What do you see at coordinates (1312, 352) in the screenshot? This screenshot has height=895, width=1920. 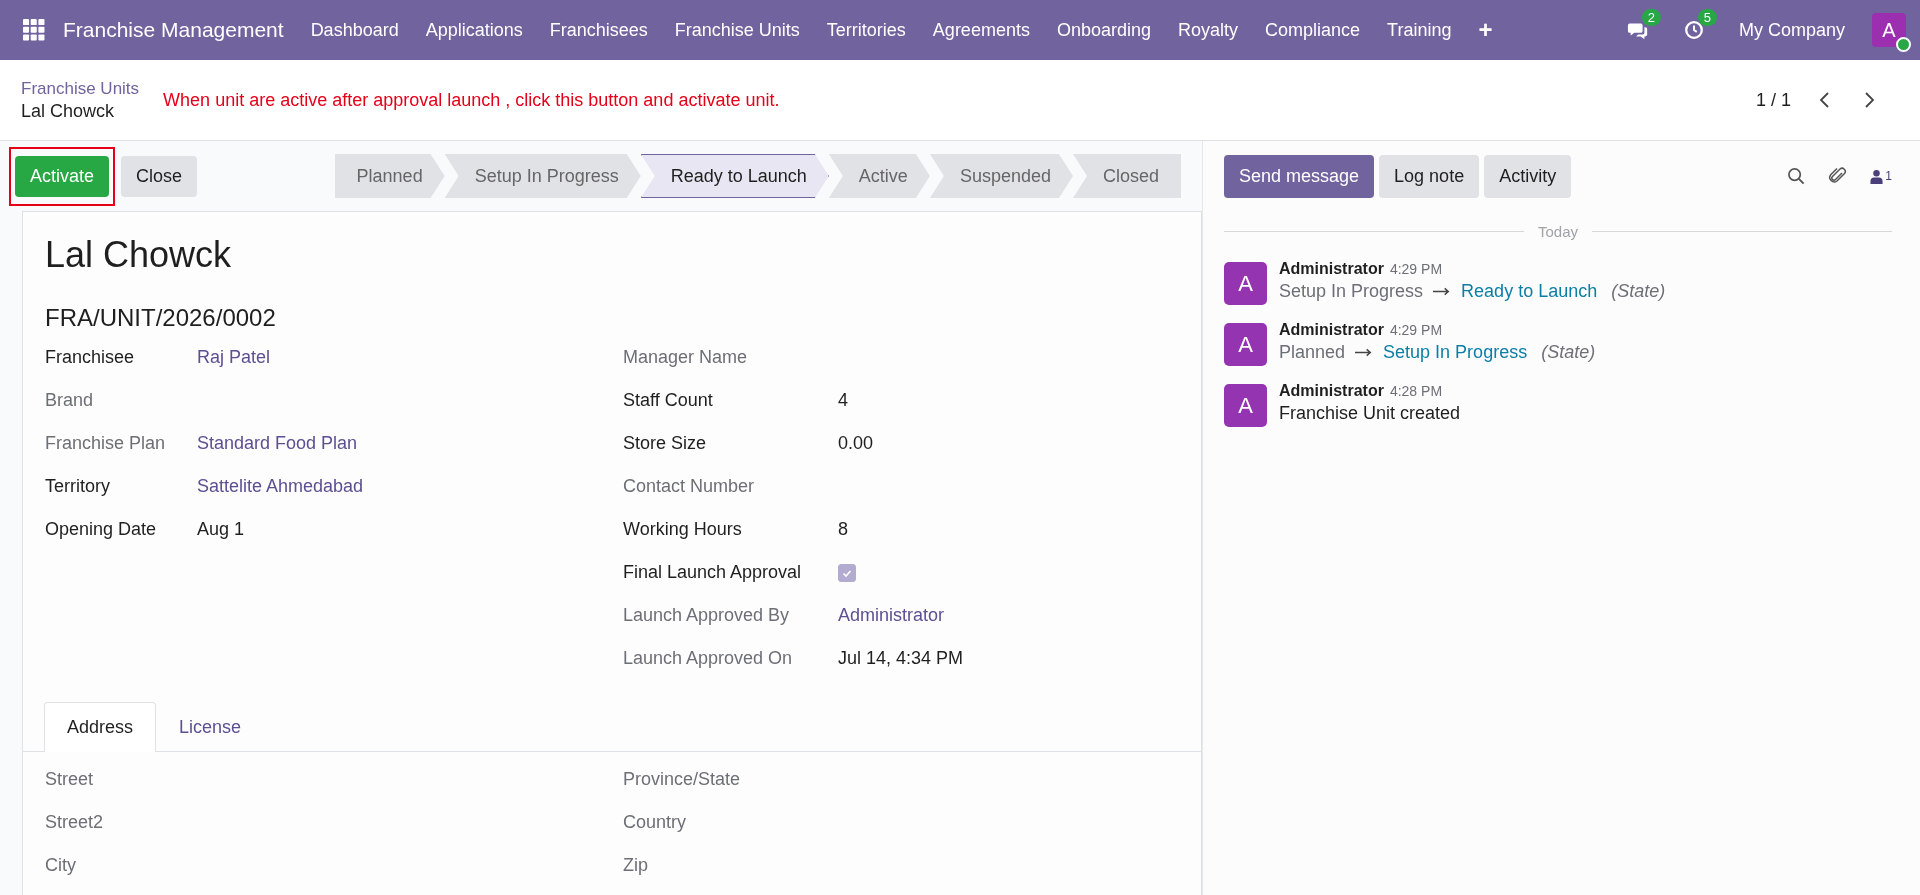 I see `old-value: Planned` at bounding box center [1312, 352].